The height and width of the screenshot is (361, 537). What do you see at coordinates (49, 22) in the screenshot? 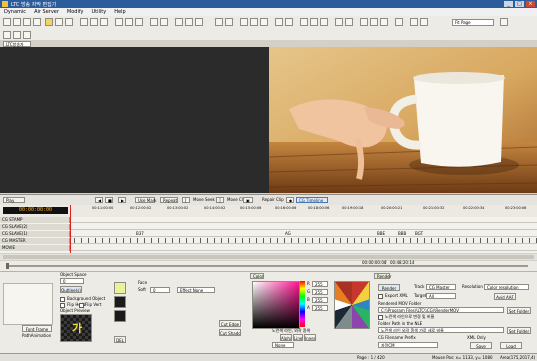
I see `move-tool-icon` at bounding box center [49, 22].